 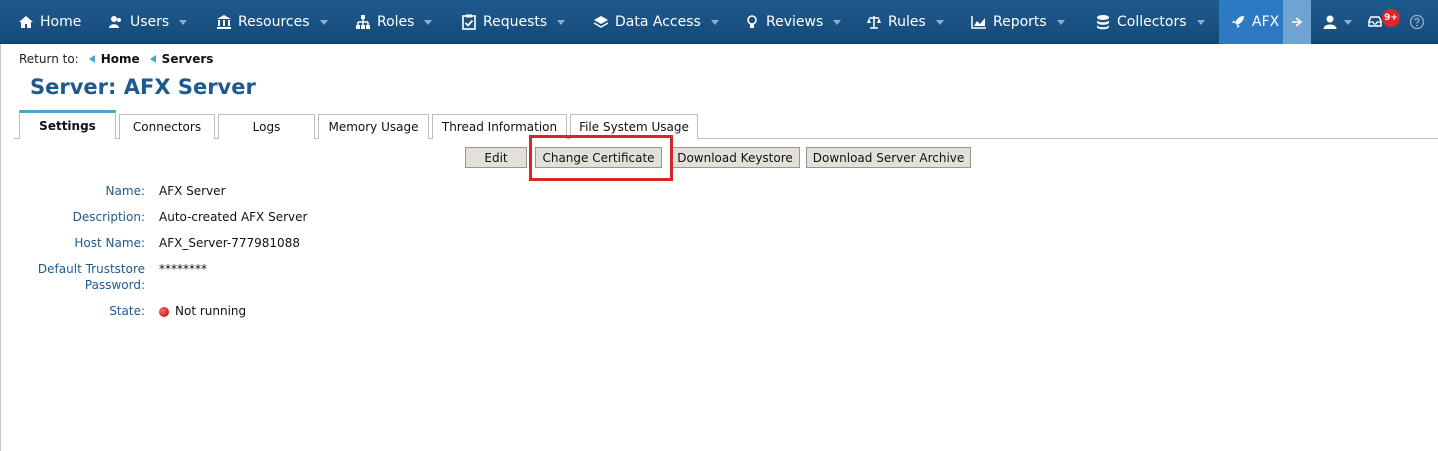 I want to click on rocket-icon, so click(x=1238, y=22).